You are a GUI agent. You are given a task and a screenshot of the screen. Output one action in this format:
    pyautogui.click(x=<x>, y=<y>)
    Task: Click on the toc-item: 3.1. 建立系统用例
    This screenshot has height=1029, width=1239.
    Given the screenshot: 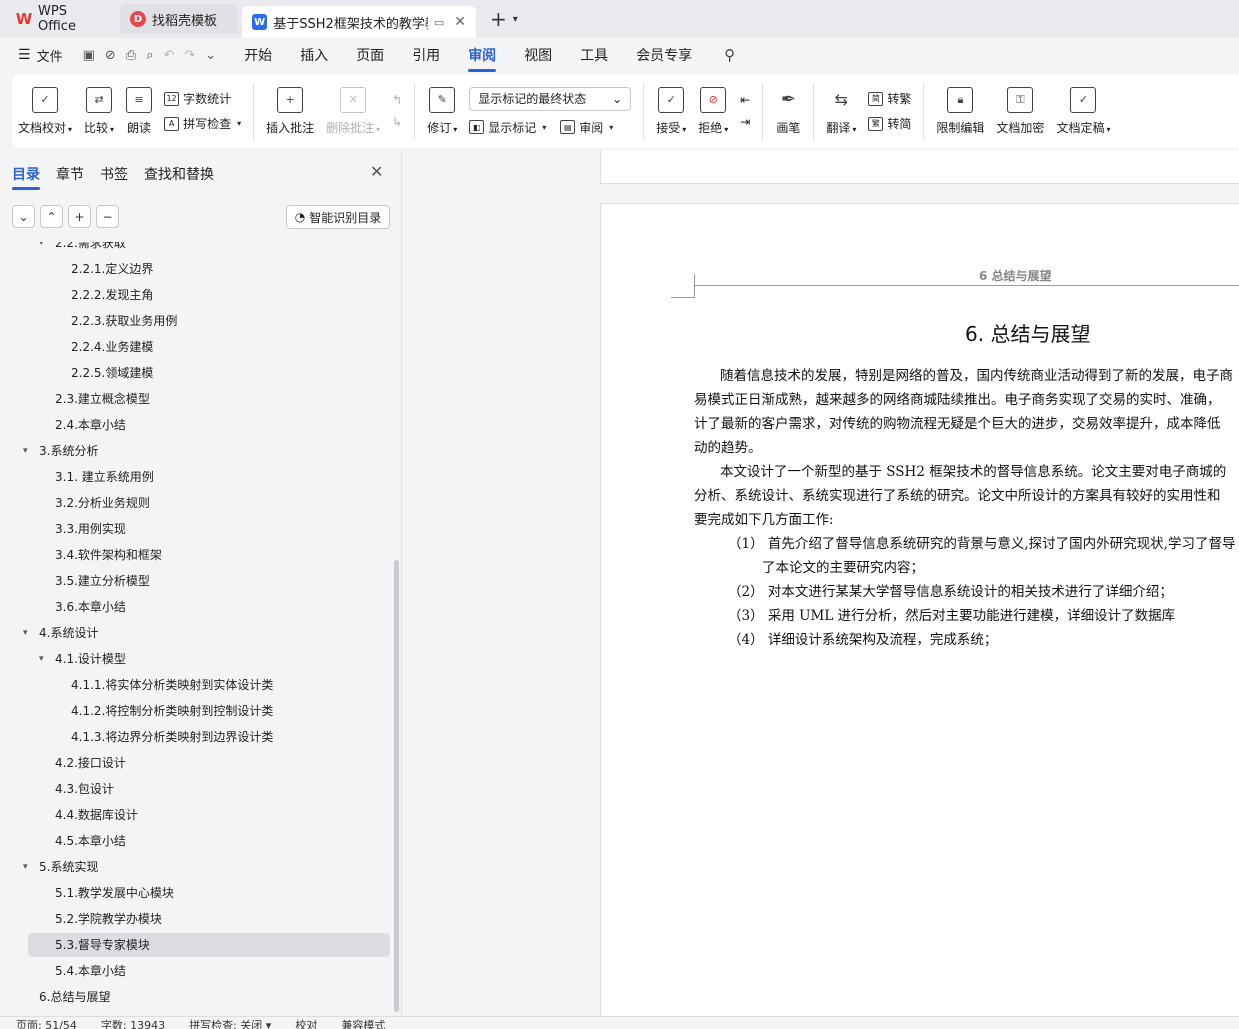 What is the action you would take?
    pyautogui.click(x=104, y=477)
    